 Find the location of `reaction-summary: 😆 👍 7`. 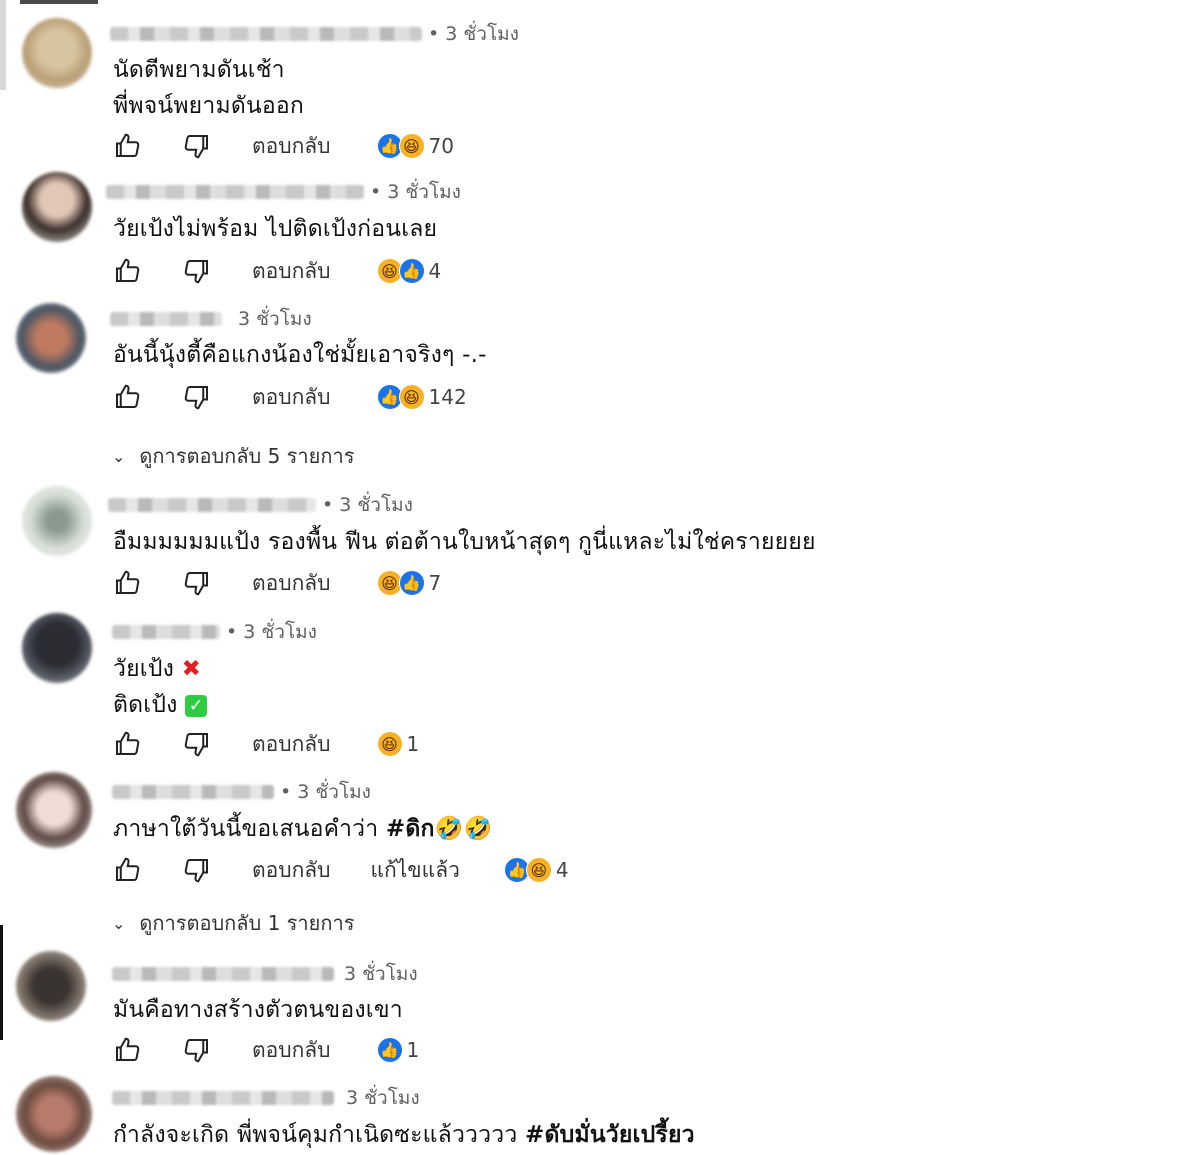

reaction-summary: 😆 👍 7 is located at coordinates (409, 583).